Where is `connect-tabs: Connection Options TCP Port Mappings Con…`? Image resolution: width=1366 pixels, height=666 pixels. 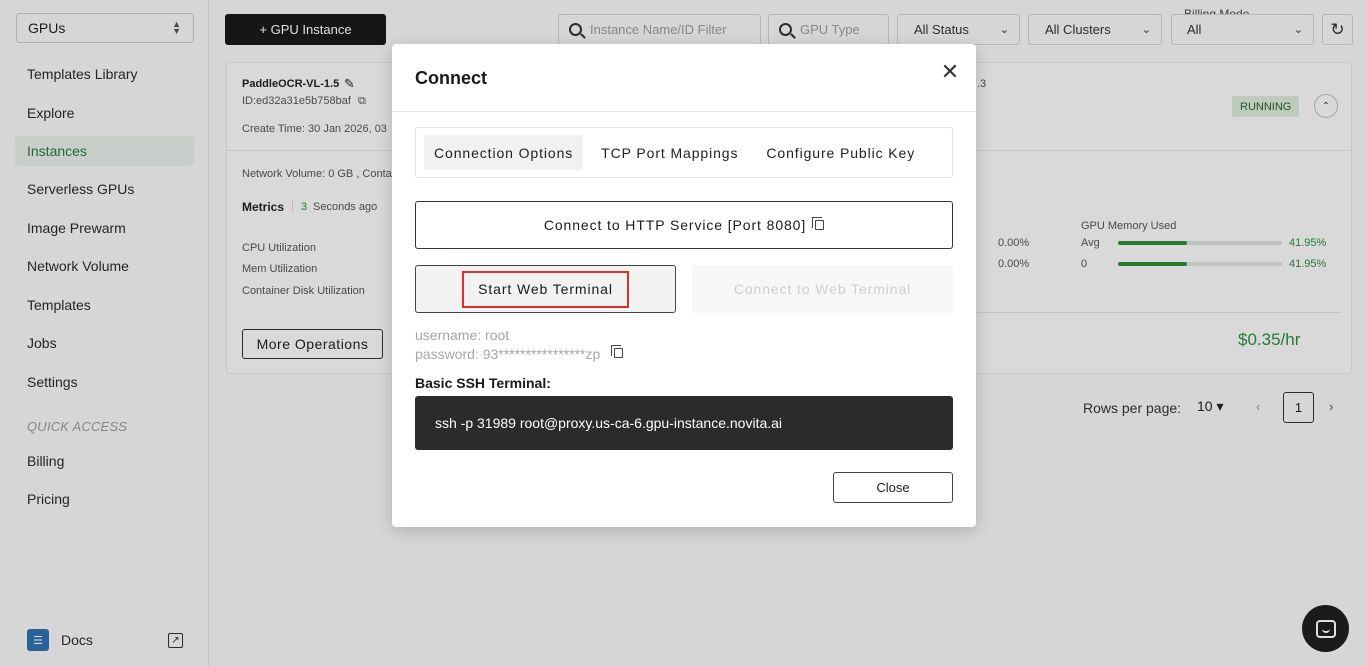
connect-tabs: Connection Options TCP Port Mappings Con… is located at coordinates (684, 152).